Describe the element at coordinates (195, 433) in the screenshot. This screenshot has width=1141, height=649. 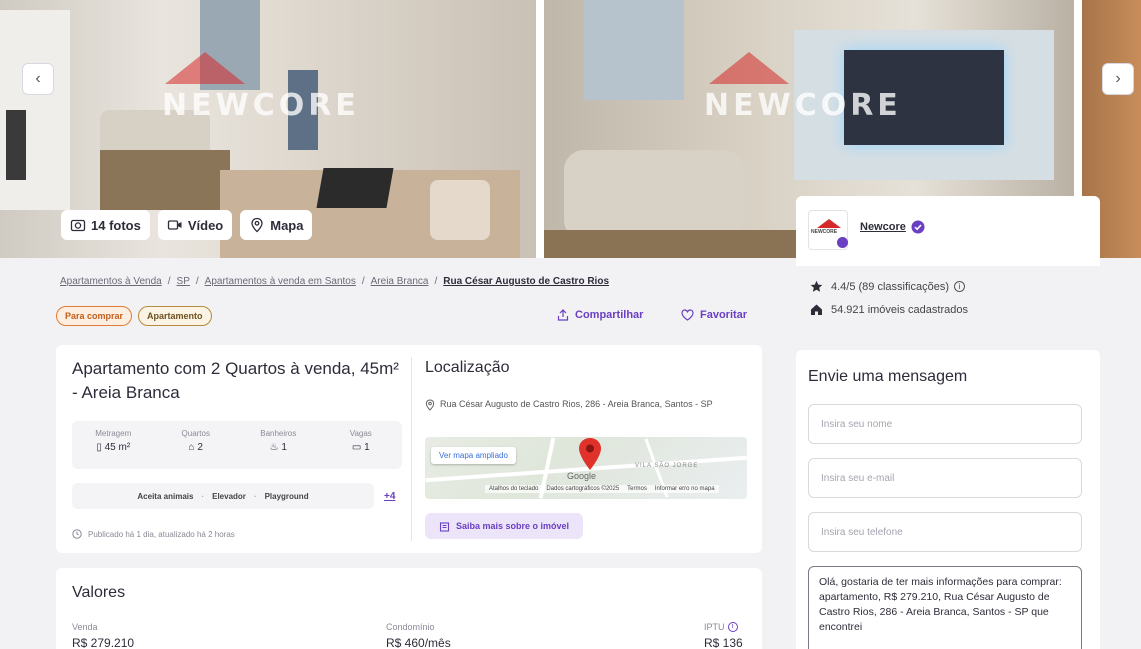
I see `spec-label: Quartos` at that location.